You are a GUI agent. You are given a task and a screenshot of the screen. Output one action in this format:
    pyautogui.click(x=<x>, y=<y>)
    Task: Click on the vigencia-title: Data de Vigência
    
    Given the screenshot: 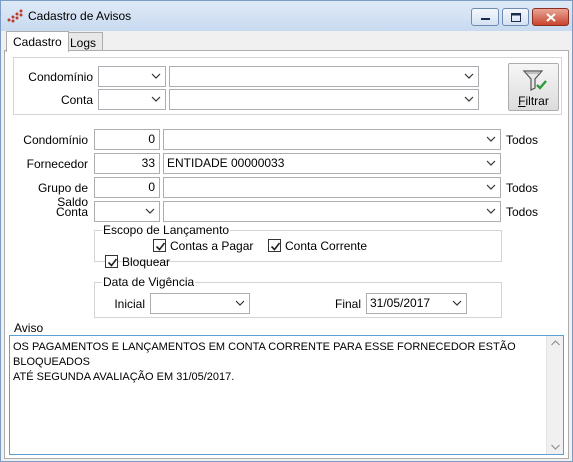 What is the action you would take?
    pyautogui.click(x=149, y=282)
    